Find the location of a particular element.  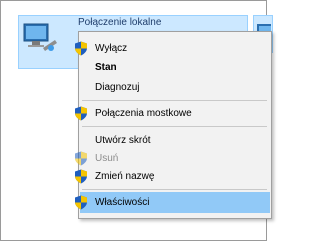

menu-item-bridge-connections: Połączenia mostkowe is located at coordinates (171, 113).